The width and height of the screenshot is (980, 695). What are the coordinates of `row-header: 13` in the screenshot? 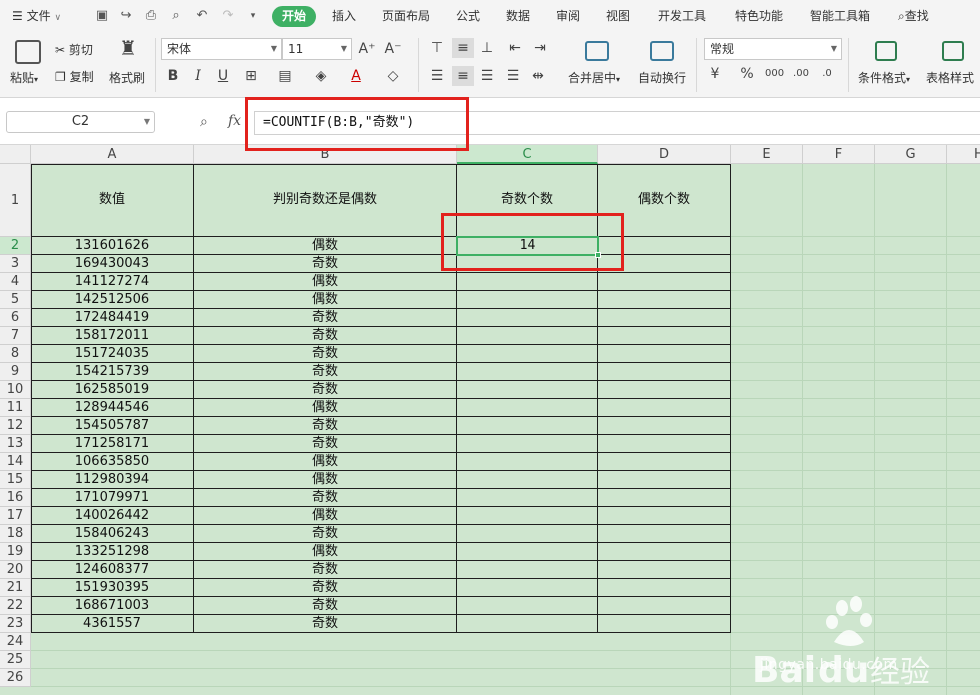 It's located at (15, 444).